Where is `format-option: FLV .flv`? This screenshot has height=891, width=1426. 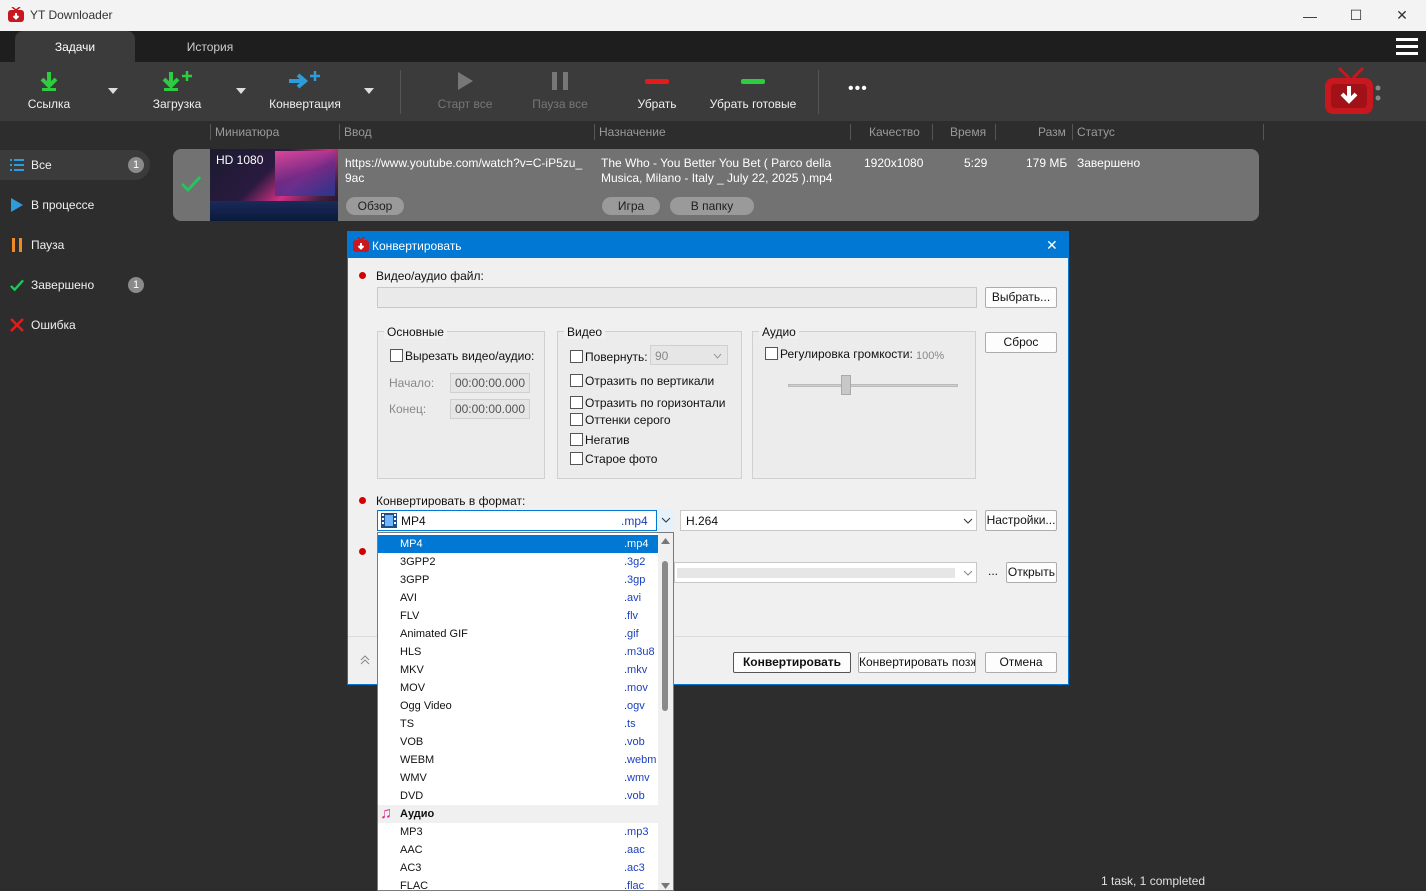 format-option: FLV .flv is located at coordinates (518, 616).